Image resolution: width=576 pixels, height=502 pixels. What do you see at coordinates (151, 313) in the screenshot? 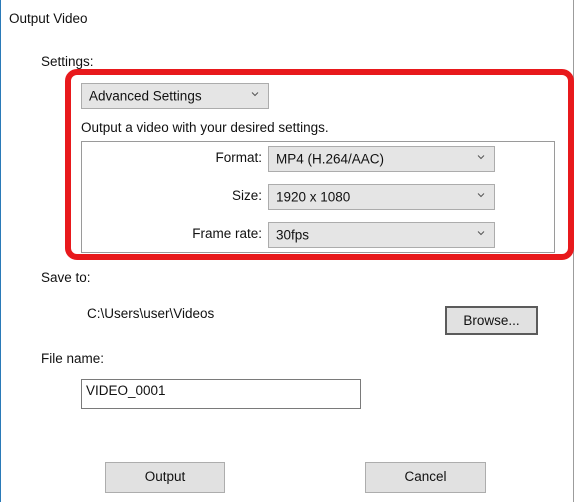
I see `save-path-text: C:\Users\user\Videos` at bounding box center [151, 313].